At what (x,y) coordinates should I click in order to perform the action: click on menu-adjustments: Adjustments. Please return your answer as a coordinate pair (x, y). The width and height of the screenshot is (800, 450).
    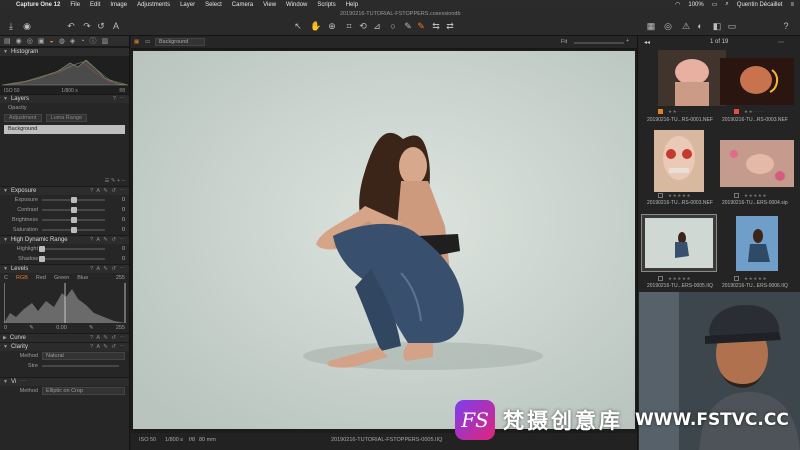
    Looking at the image, I should click on (153, 5).